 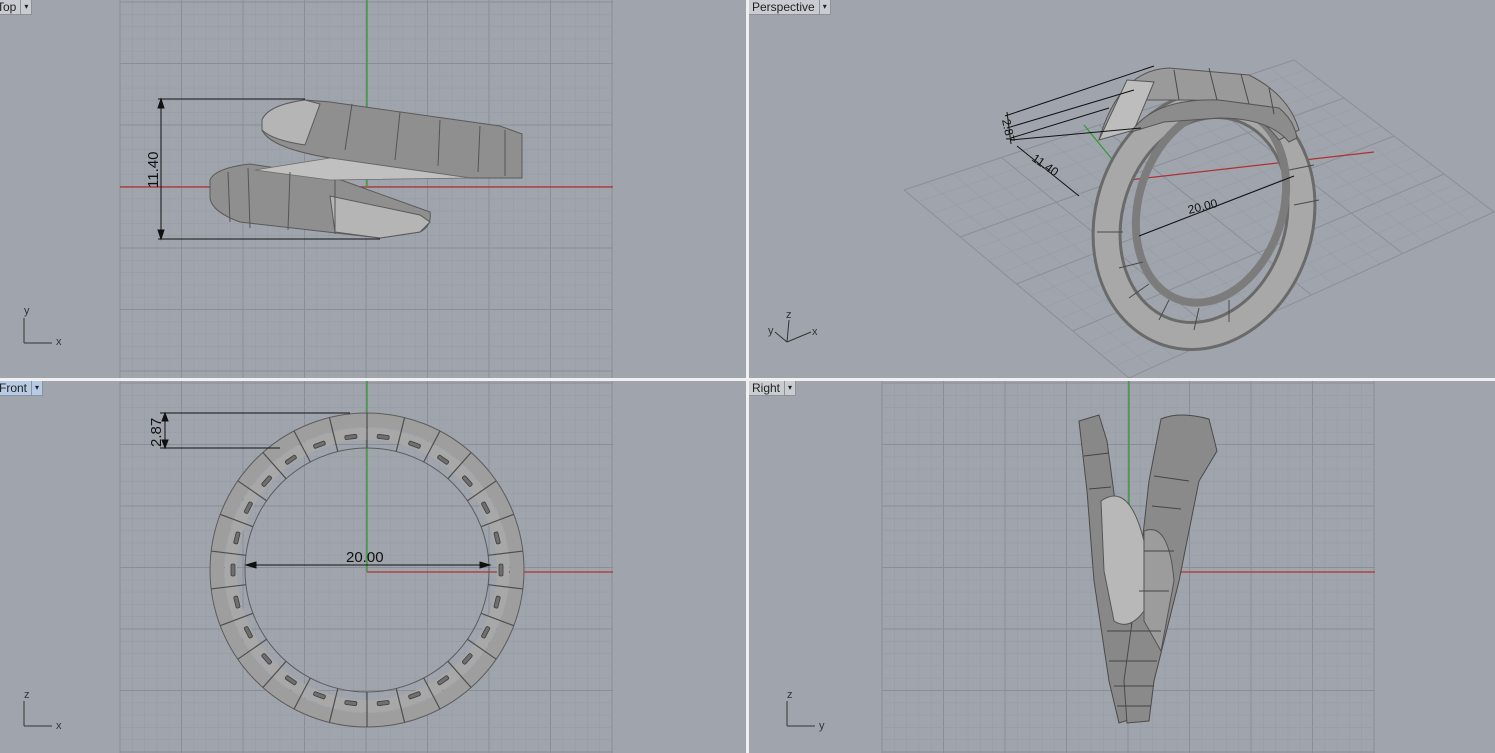 What do you see at coordinates (1008, 131) in the screenshot?
I see `dimension-label-persp-thickness: 2.87` at bounding box center [1008, 131].